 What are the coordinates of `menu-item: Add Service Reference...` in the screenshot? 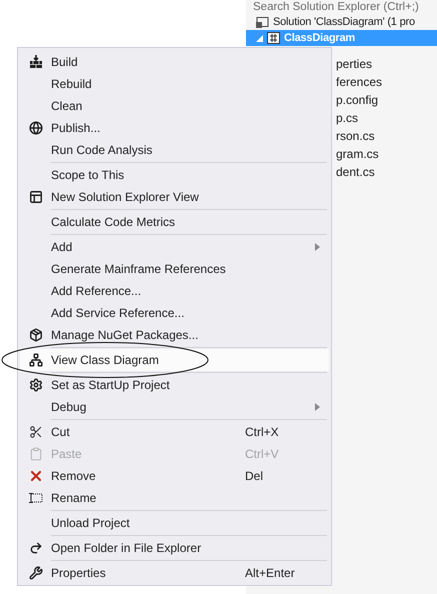 It's located at (174, 313).